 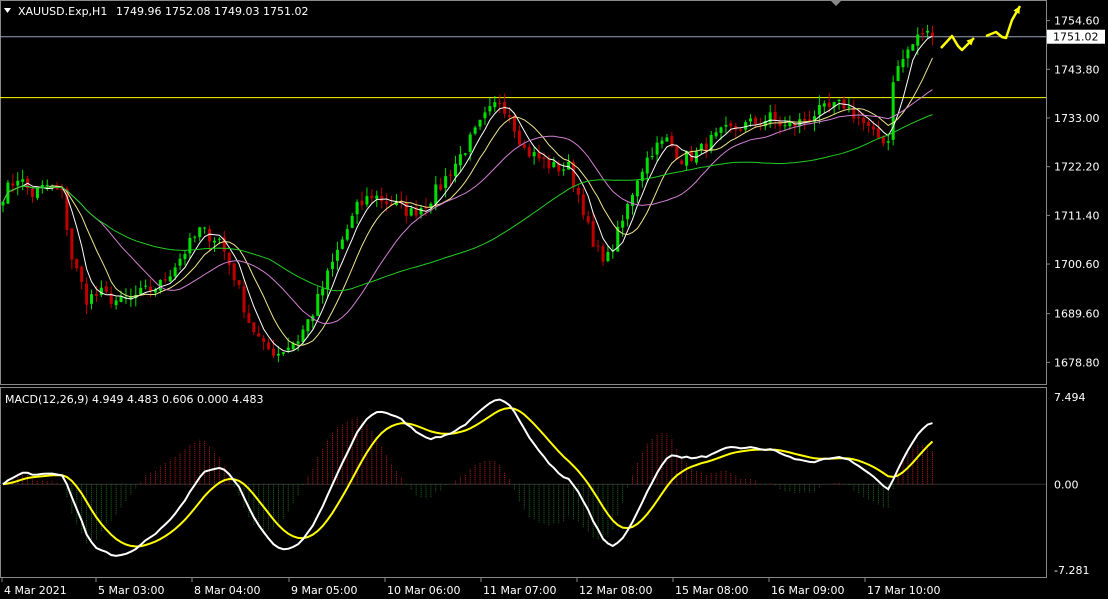 What do you see at coordinates (1077, 69) in the screenshot?
I see `price-tick-label: 1743.80` at bounding box center [1077, 69].